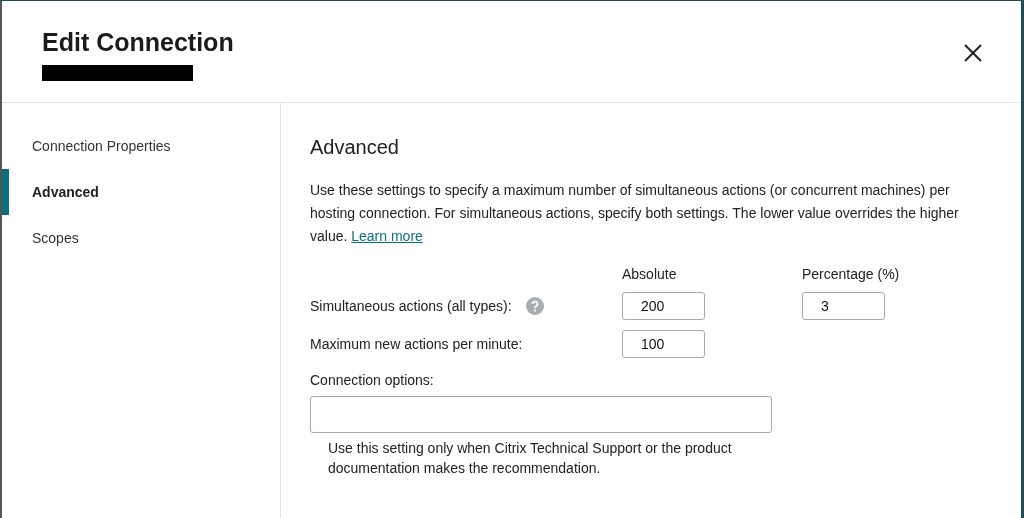 The height and width of the screenshot is (518, 1024). I want to click on input-field: 200, so click(663, 306).